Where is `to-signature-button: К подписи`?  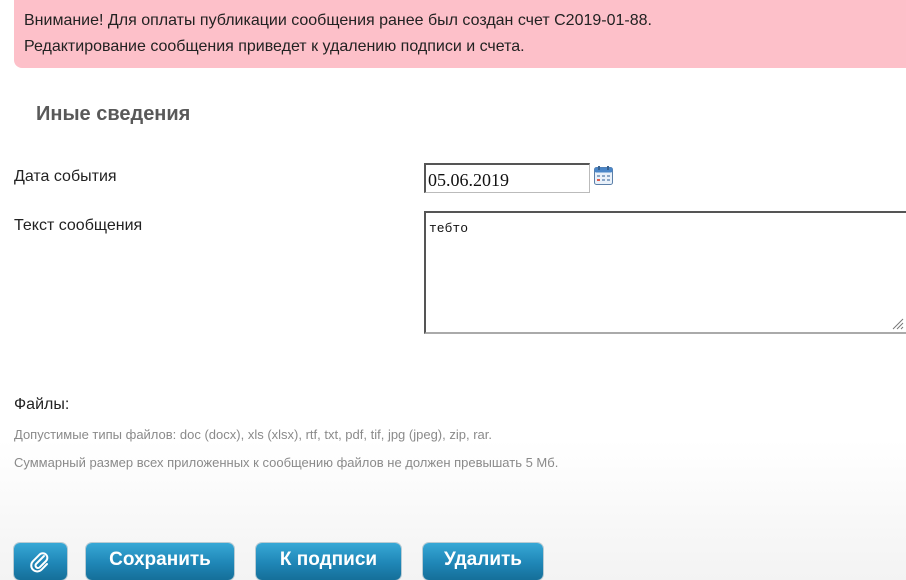
to-signature-button: К подписи is located at coordinates (328, 561).